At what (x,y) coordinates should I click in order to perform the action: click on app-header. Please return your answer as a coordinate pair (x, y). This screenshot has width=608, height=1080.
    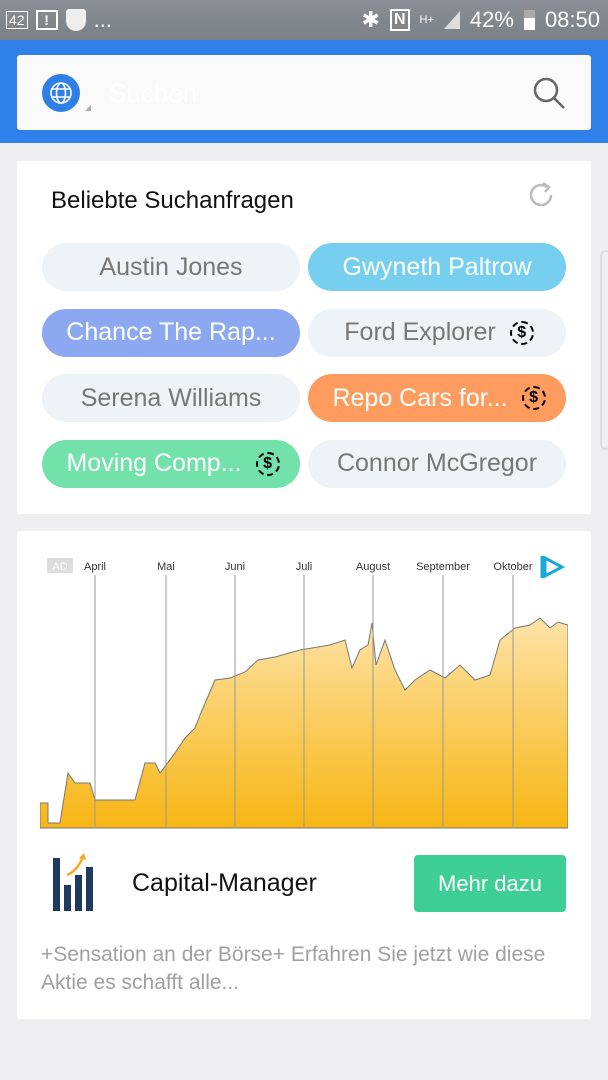
    Looking at the image, I should click on (304, 91).